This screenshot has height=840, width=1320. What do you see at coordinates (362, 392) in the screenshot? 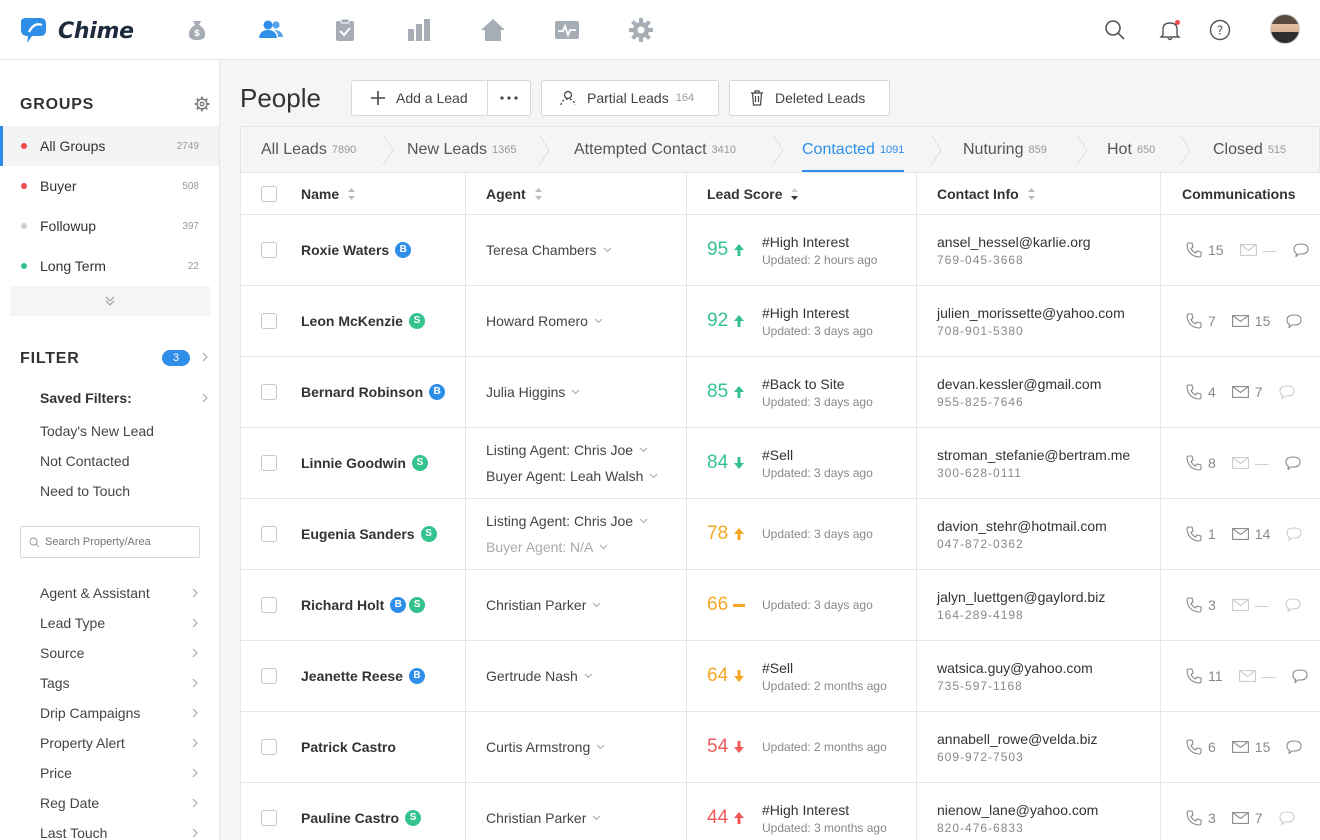
I see `lead-name: Bernard Robinson` at bounding box center [362, 392].